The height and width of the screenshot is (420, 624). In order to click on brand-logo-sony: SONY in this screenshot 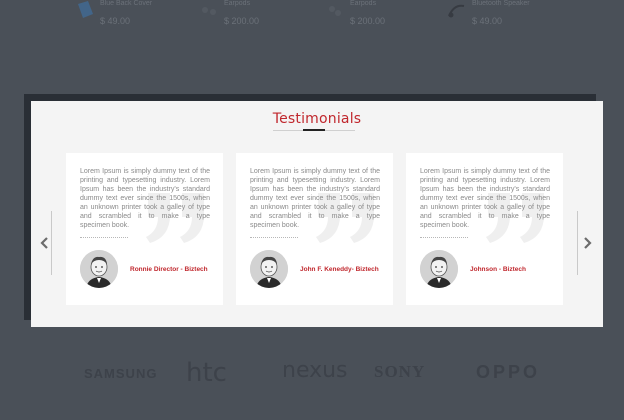, I will do `click(399, 372)`.